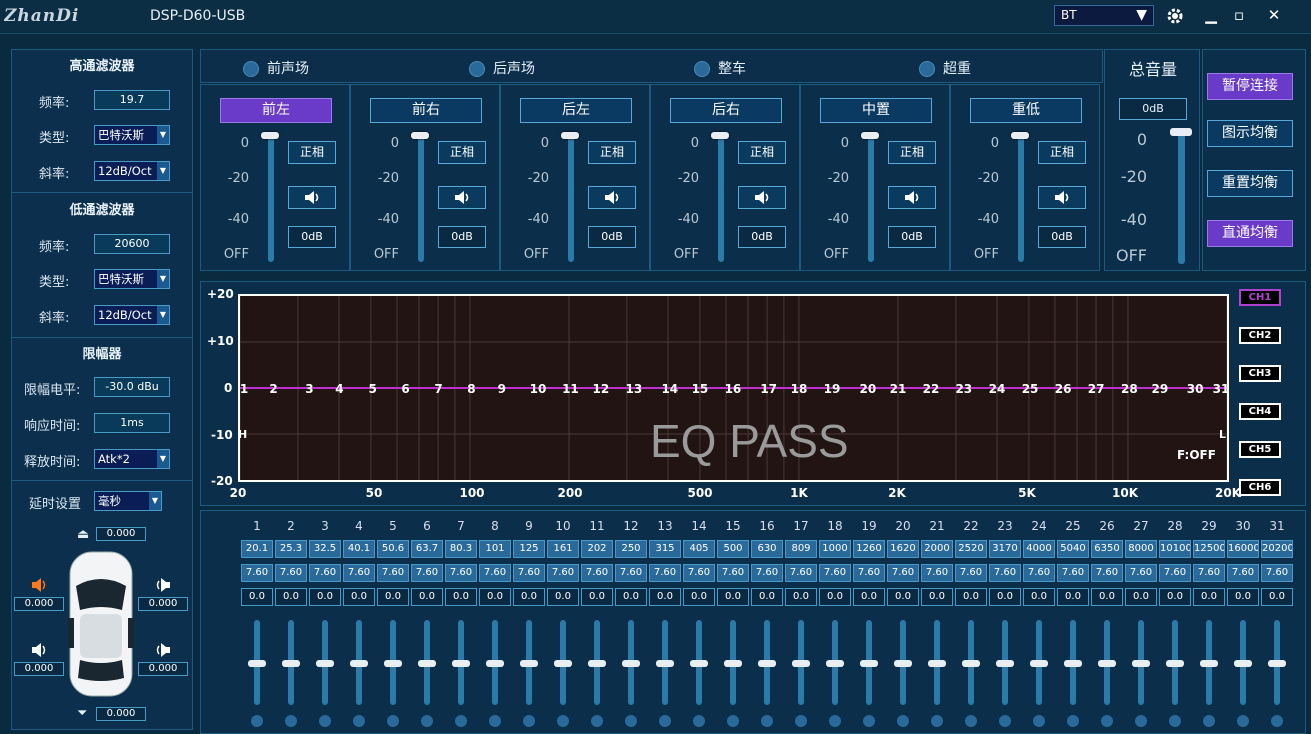 This screenshot has width=1311, height=734. What do you see at coordinates (39, 604) in the screenshot?
I see `delay-front-left-field: 0.000` at bounding box center [39, 604].